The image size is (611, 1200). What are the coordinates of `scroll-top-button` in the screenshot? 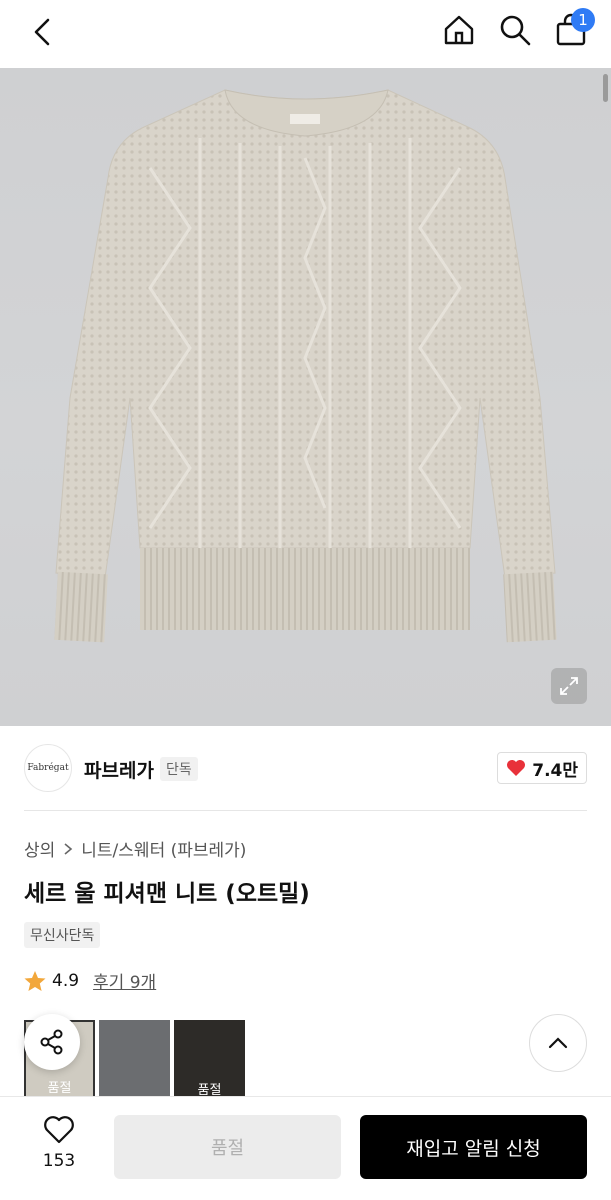 It's located at (558, 1043).